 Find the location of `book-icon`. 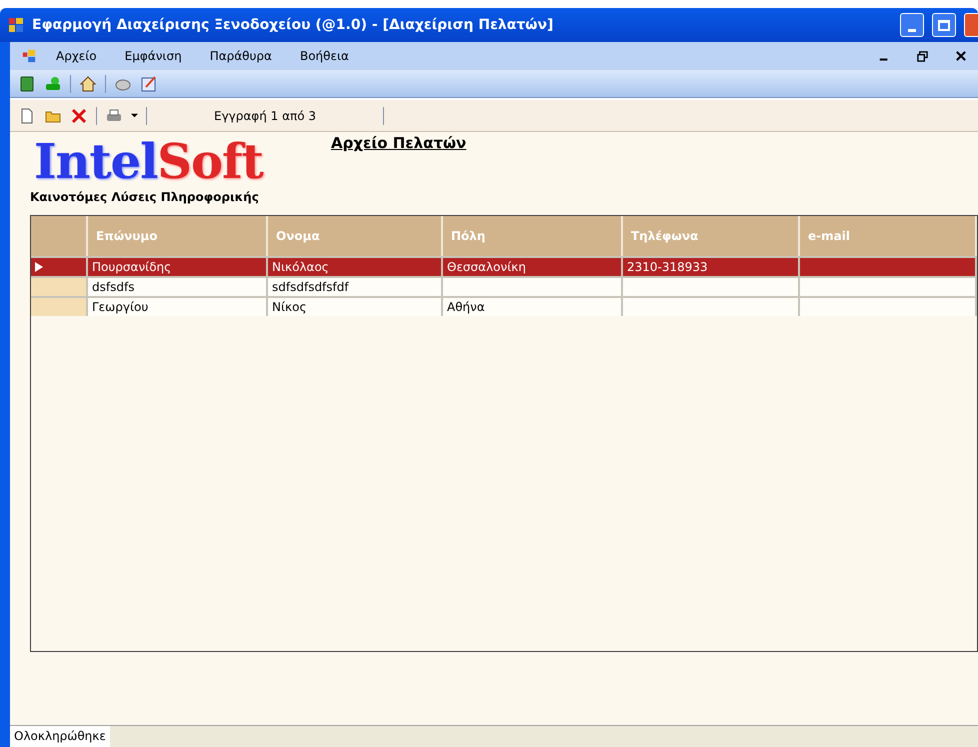

book-icon is located at coordinates (27, 83).